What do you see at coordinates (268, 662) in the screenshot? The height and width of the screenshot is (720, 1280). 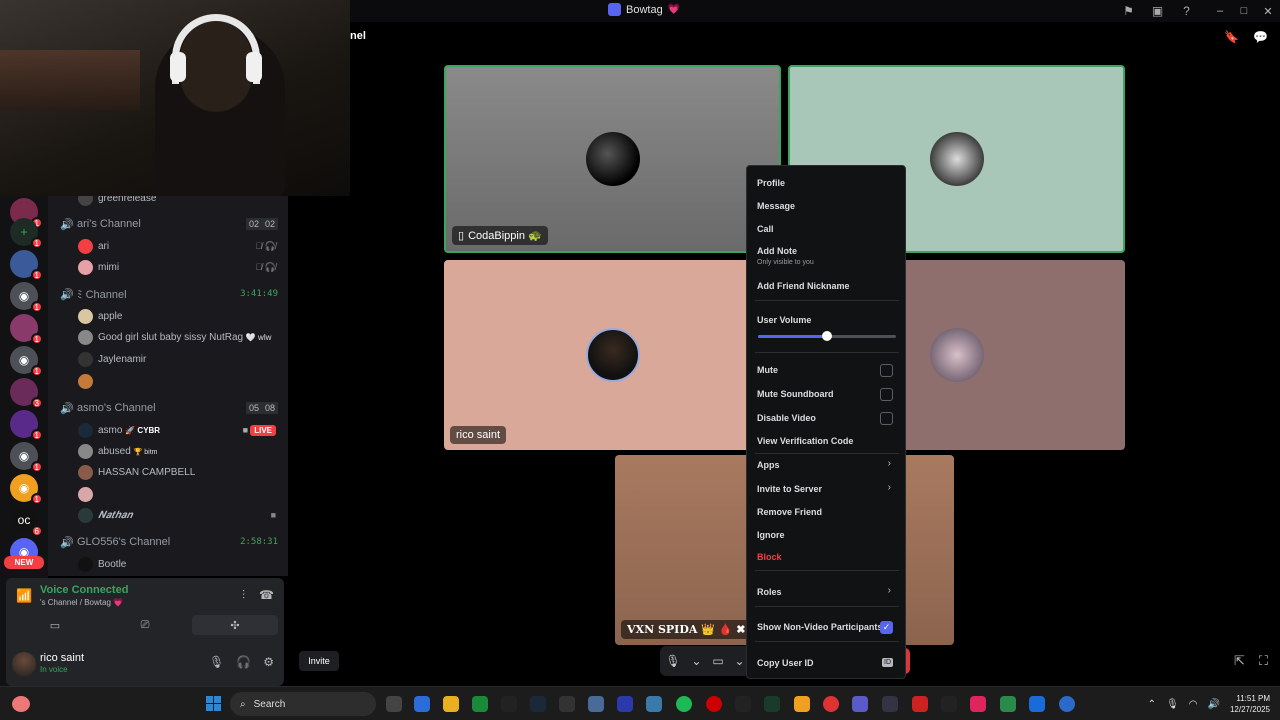 I see `gear-icon: ⚙` at bounding box center [268, 662].